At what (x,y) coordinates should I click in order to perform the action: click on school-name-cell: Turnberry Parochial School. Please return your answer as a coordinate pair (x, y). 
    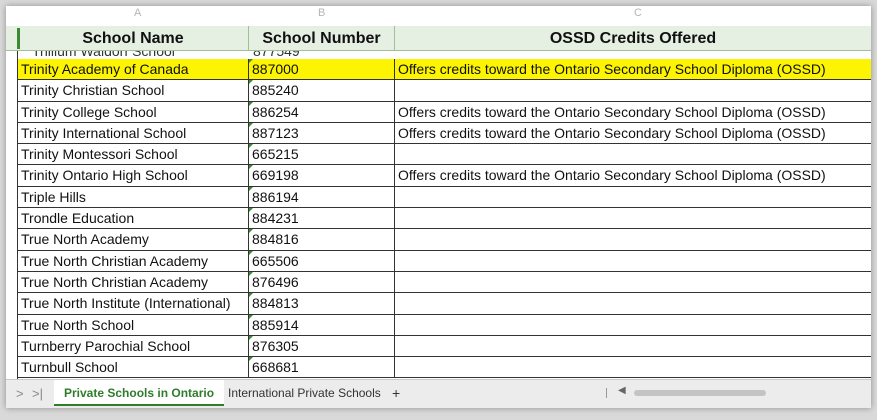
    Looking at the image, I should click on (133, 346).